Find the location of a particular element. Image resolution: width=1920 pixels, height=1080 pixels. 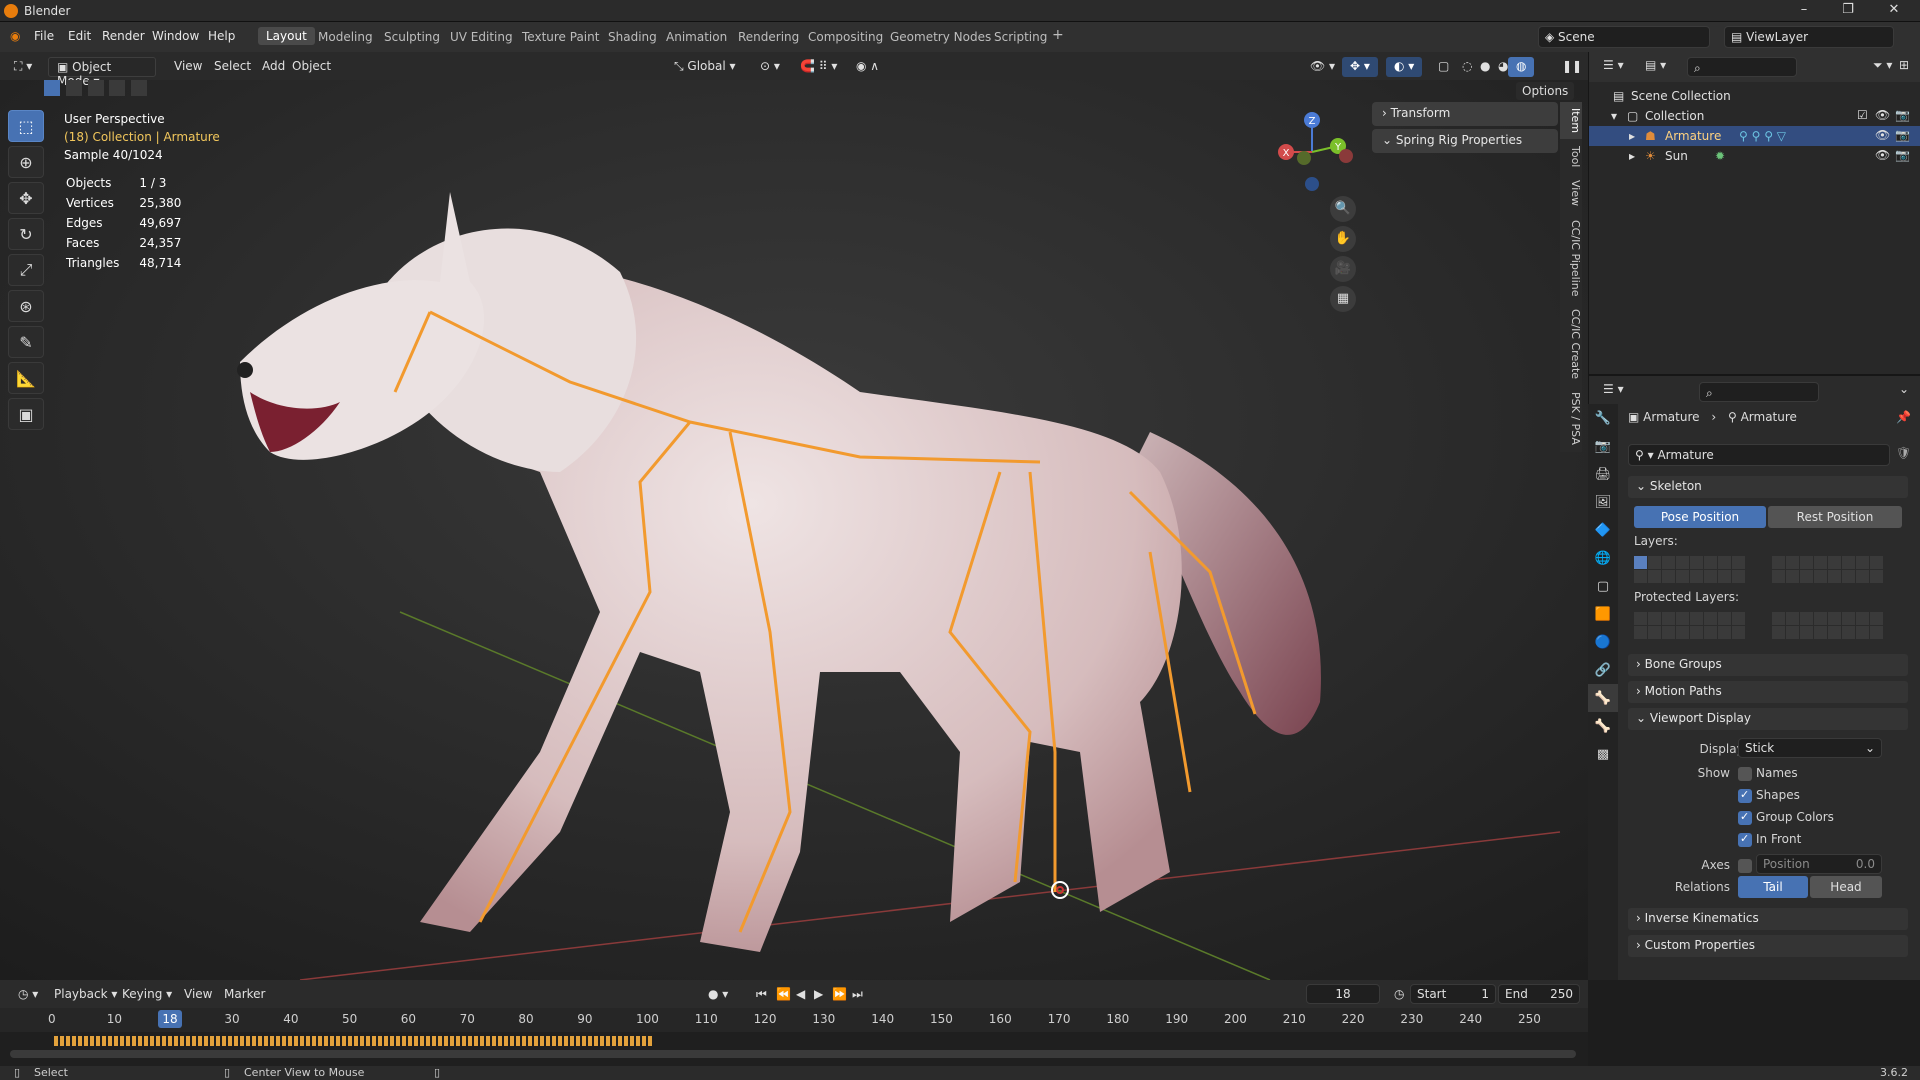

bone-tab-icon: 🦴 is located at coordinates (1603, 726).